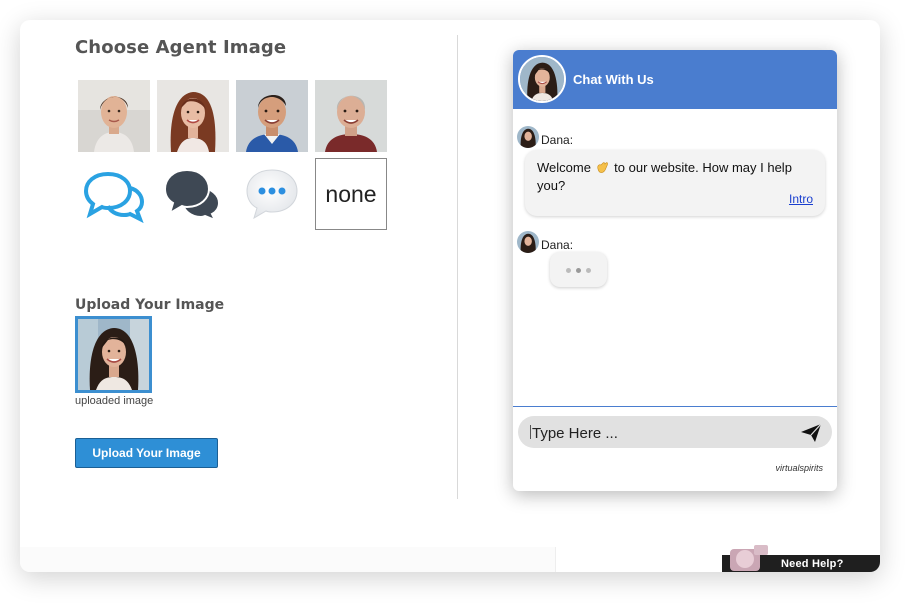  I want to click on brand-label: virtualspirits, so click(799, 468).